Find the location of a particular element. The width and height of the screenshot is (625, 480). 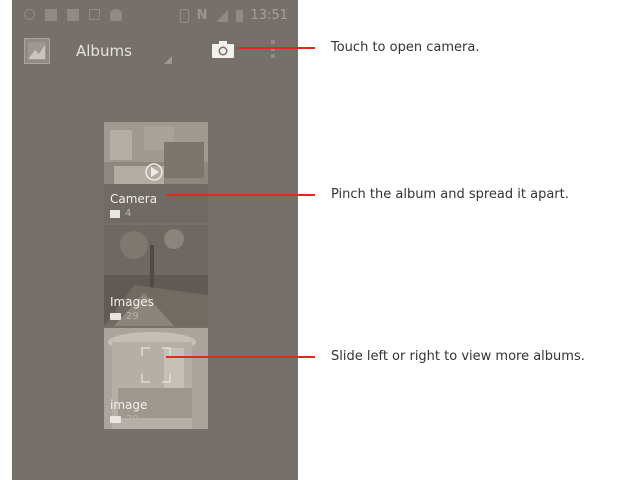

alarm-icon is located at coordinates (29, 14).